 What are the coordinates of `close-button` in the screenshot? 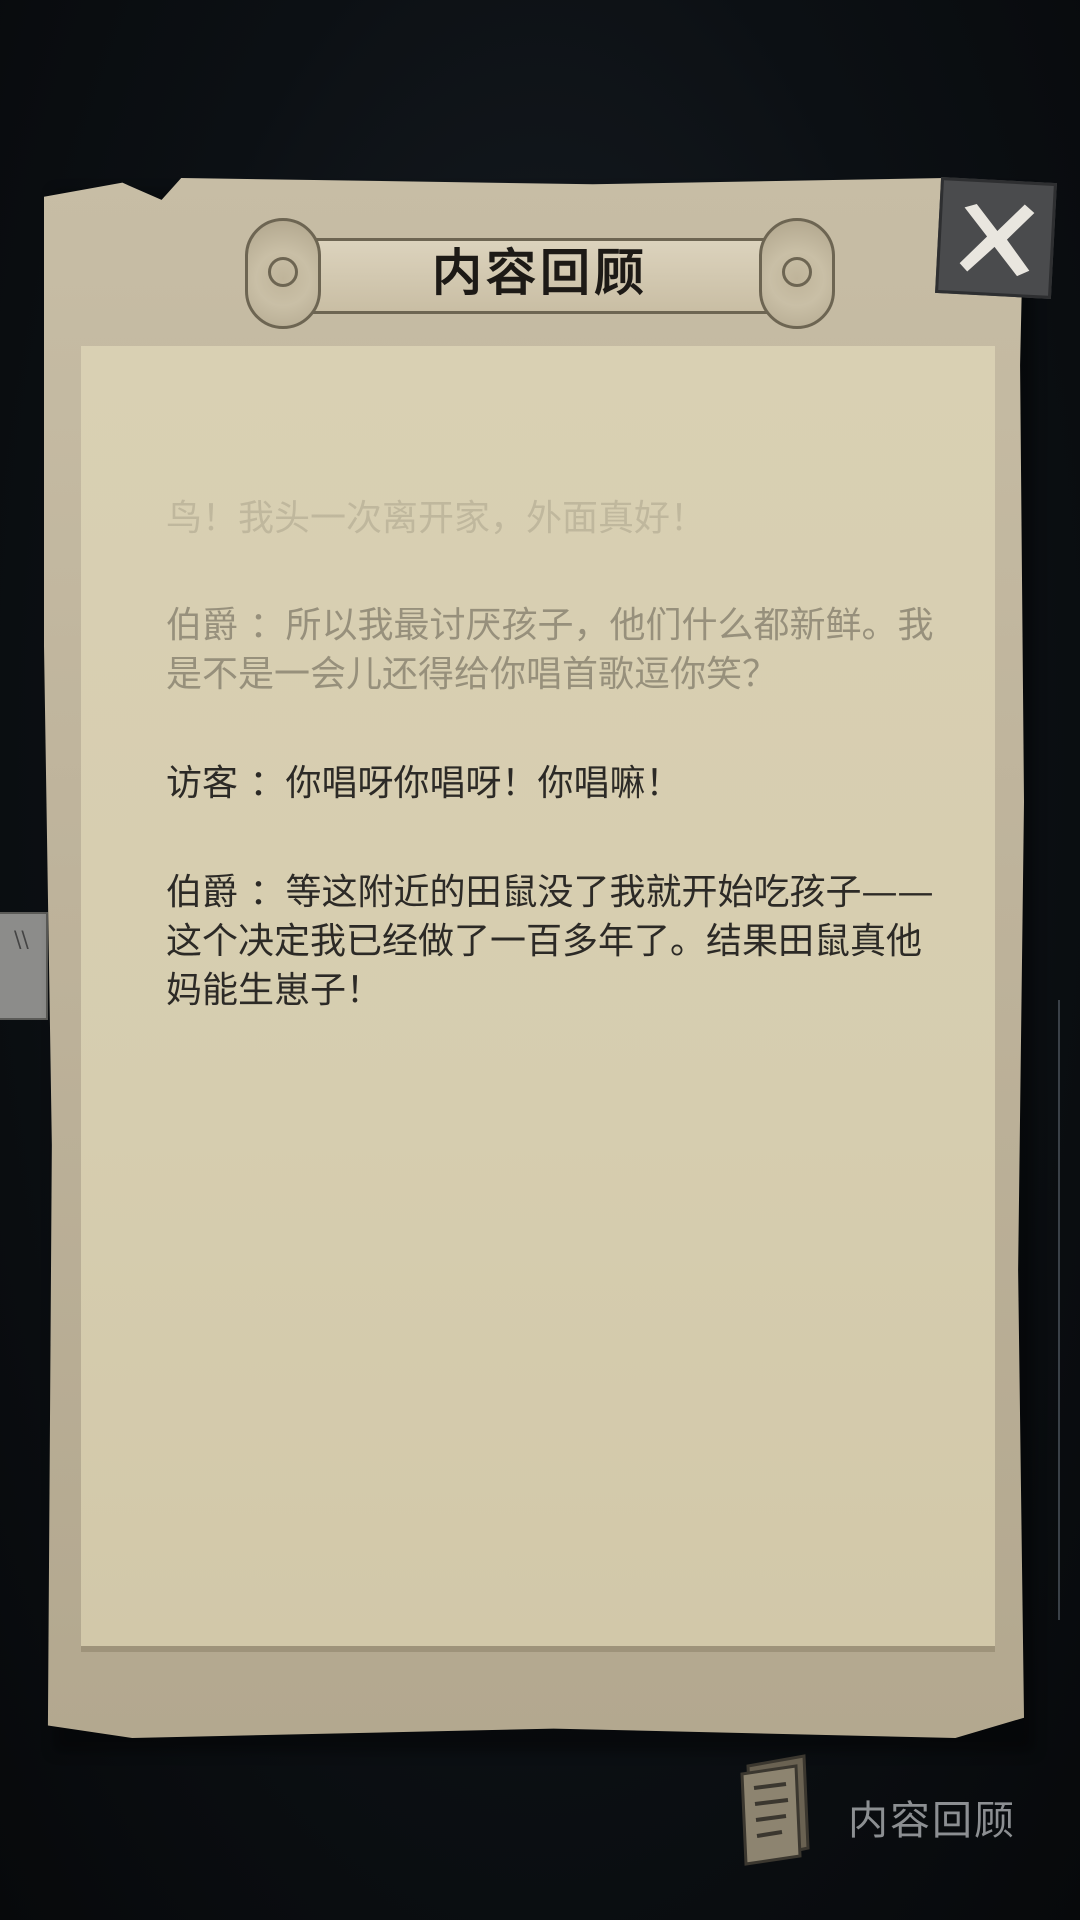 It's located at (996, 238).